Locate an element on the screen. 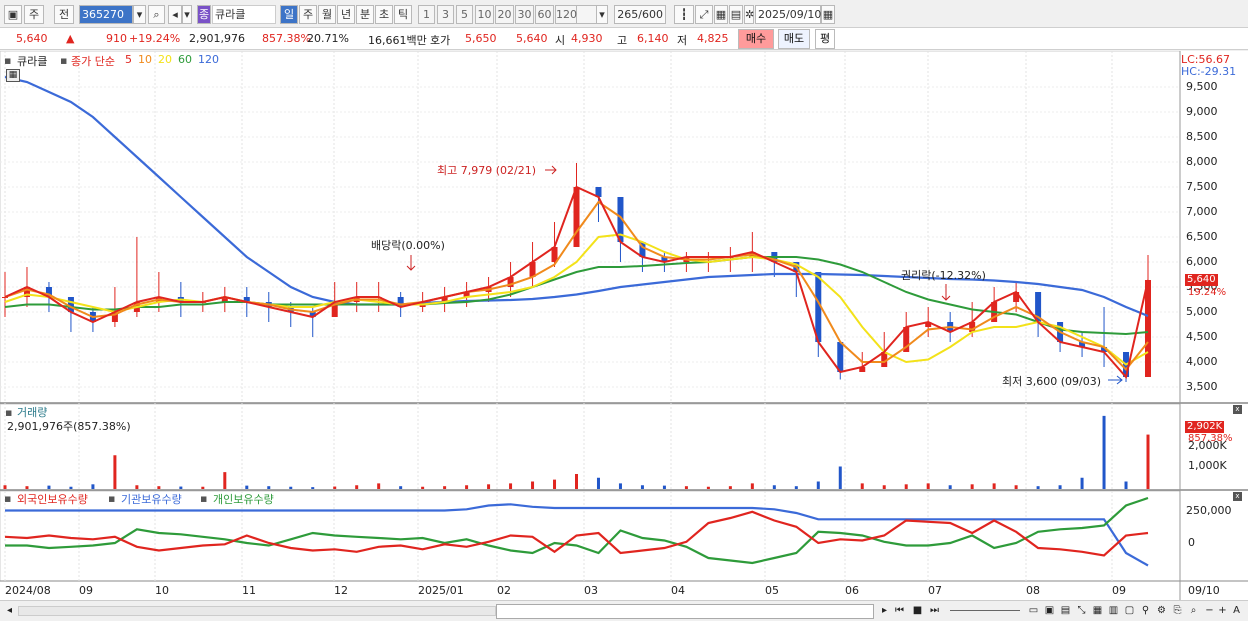 This screenshot has height=621, width=1248. split-icon: ▤ is located at coordinates (1065, 611).